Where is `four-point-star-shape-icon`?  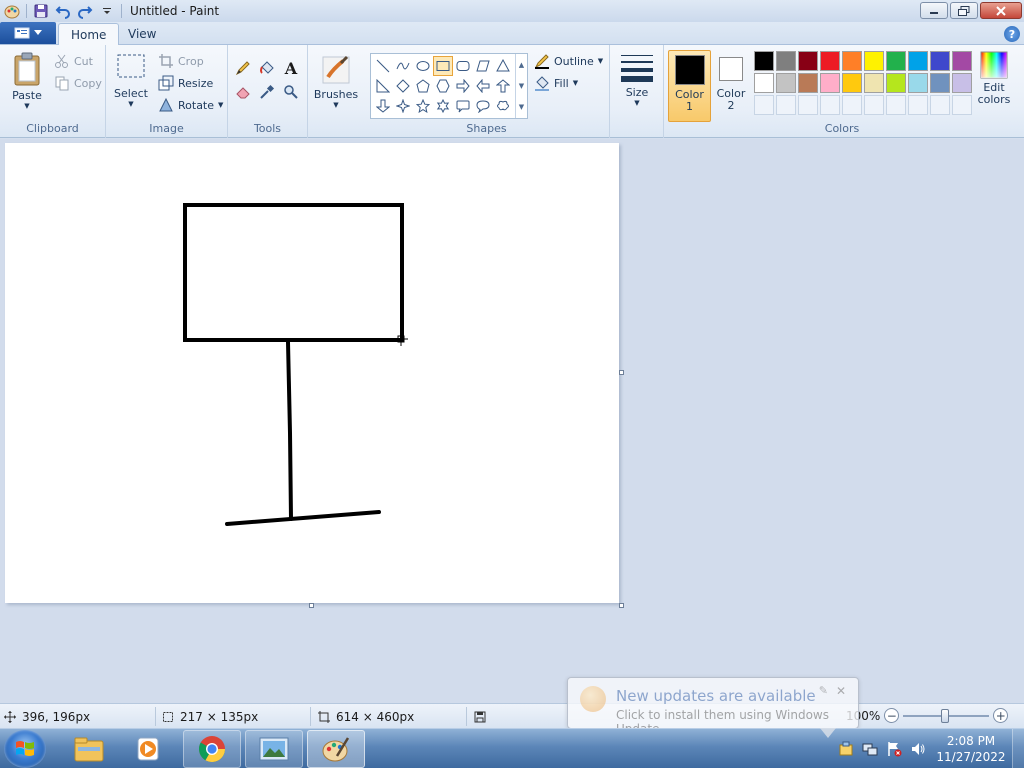
four-point-star-shape-icon is located at coordinates (403, 106).